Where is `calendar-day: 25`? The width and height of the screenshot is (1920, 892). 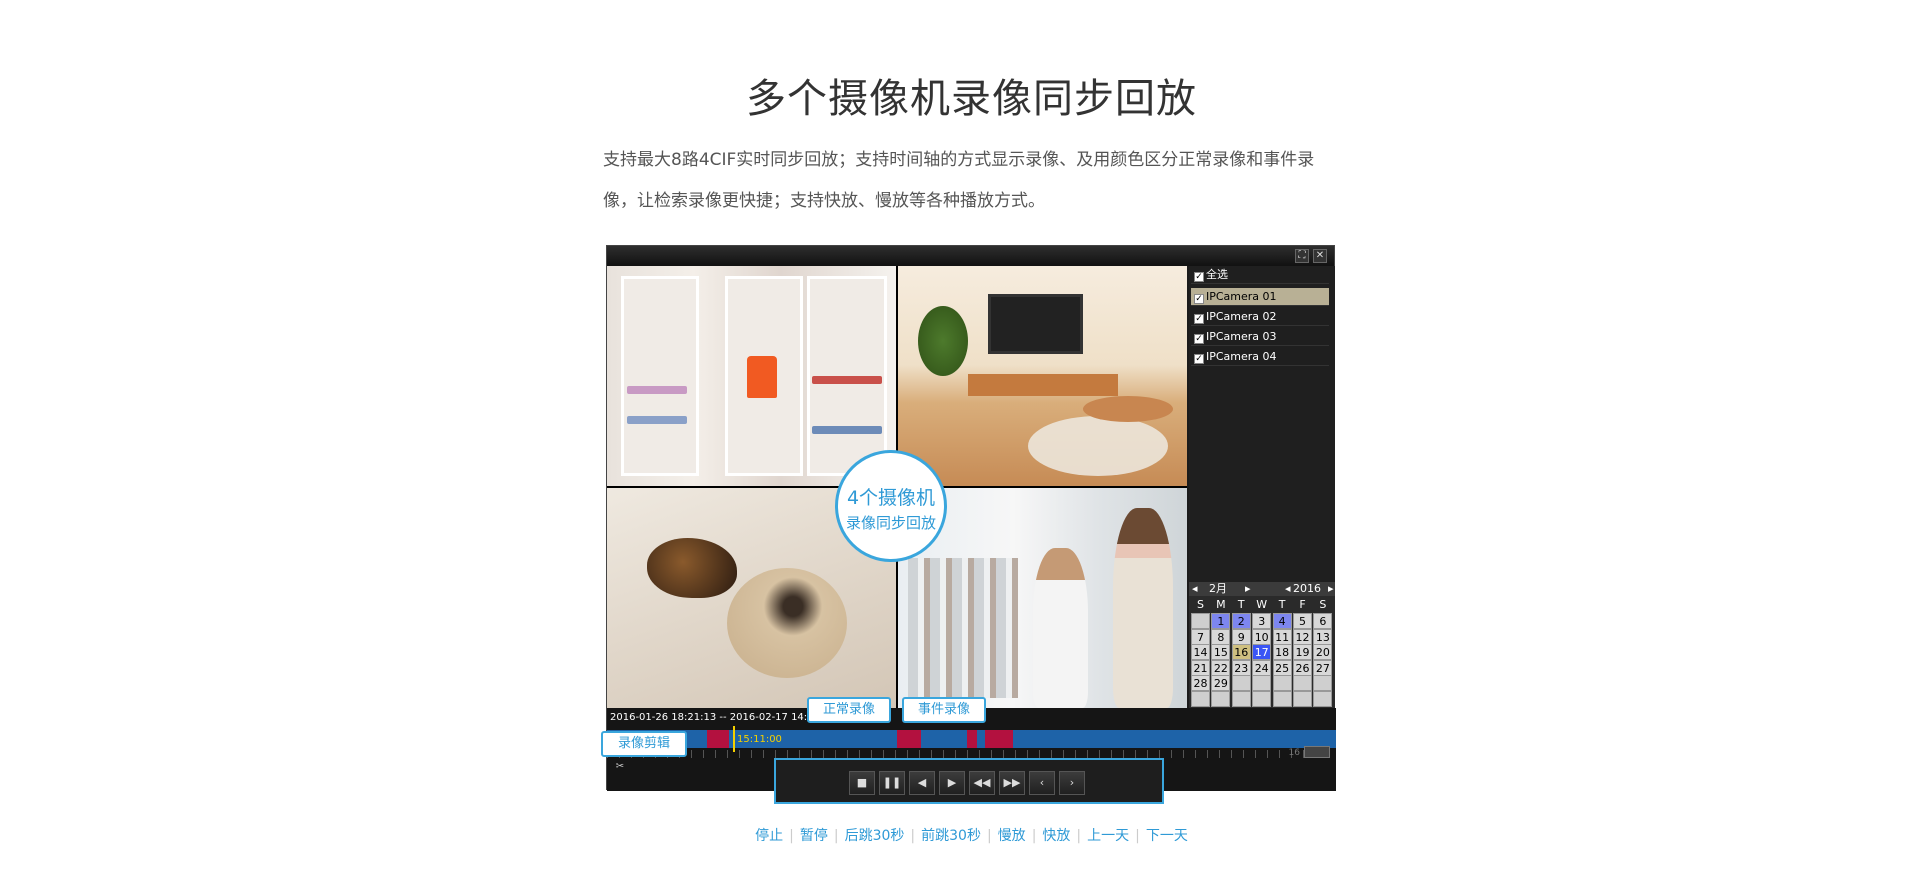
calendar-day: 25 is located at coordinates (1282, 667).